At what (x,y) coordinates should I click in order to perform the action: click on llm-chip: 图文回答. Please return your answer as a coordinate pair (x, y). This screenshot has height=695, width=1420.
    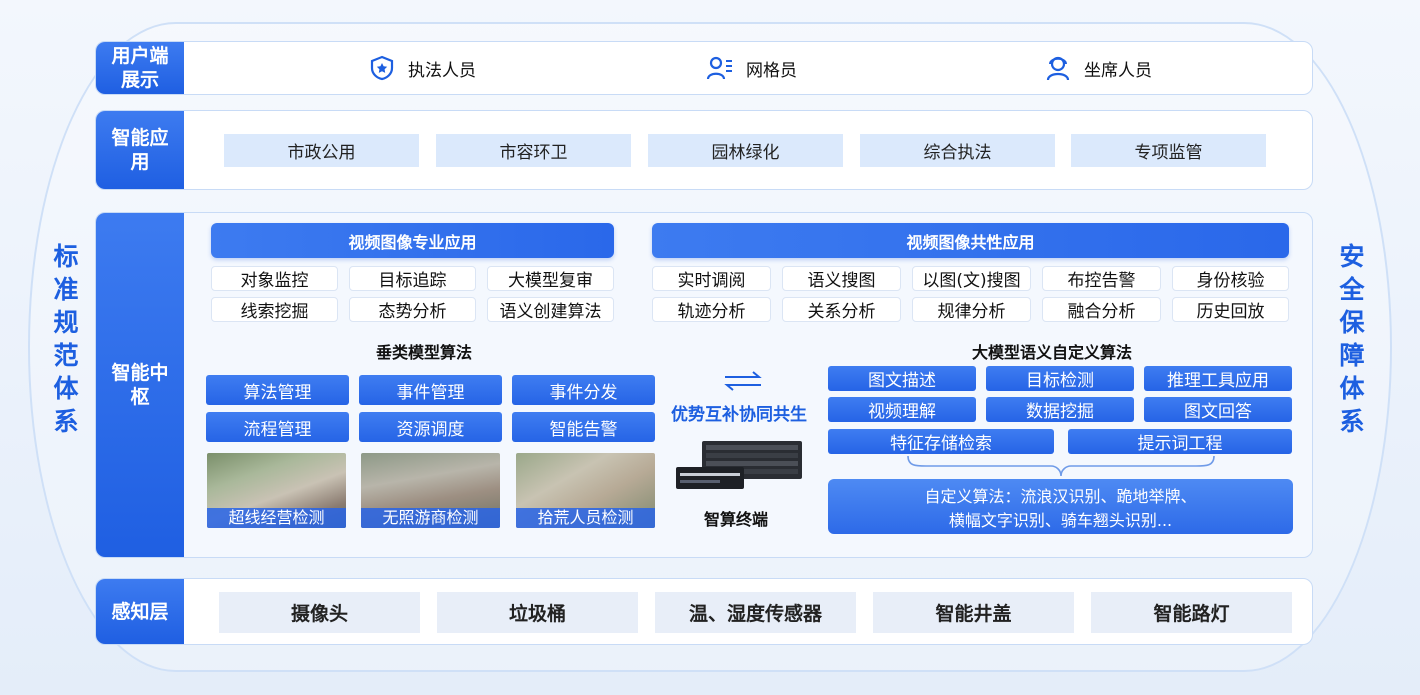
    Looking at the image, I should click on (1218, 409).